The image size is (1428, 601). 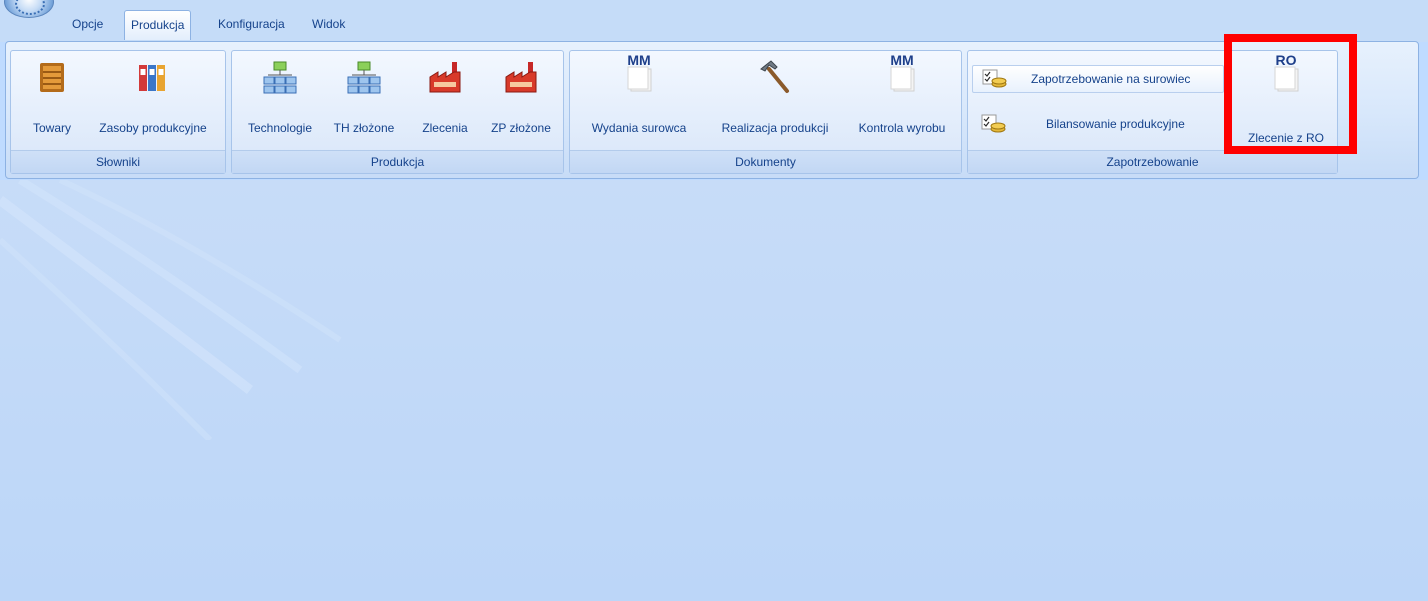 I want to click on zapotrzebowanie-na-surowiec-button: Zapotrzebowanie na surowiec, so click(x=1098, y=79).